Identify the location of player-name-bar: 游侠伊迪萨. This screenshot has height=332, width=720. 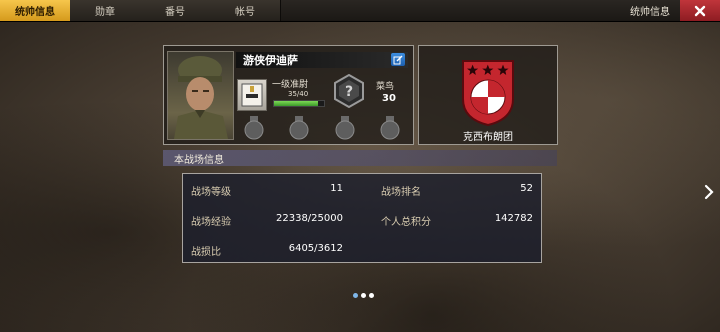
(322, 60).